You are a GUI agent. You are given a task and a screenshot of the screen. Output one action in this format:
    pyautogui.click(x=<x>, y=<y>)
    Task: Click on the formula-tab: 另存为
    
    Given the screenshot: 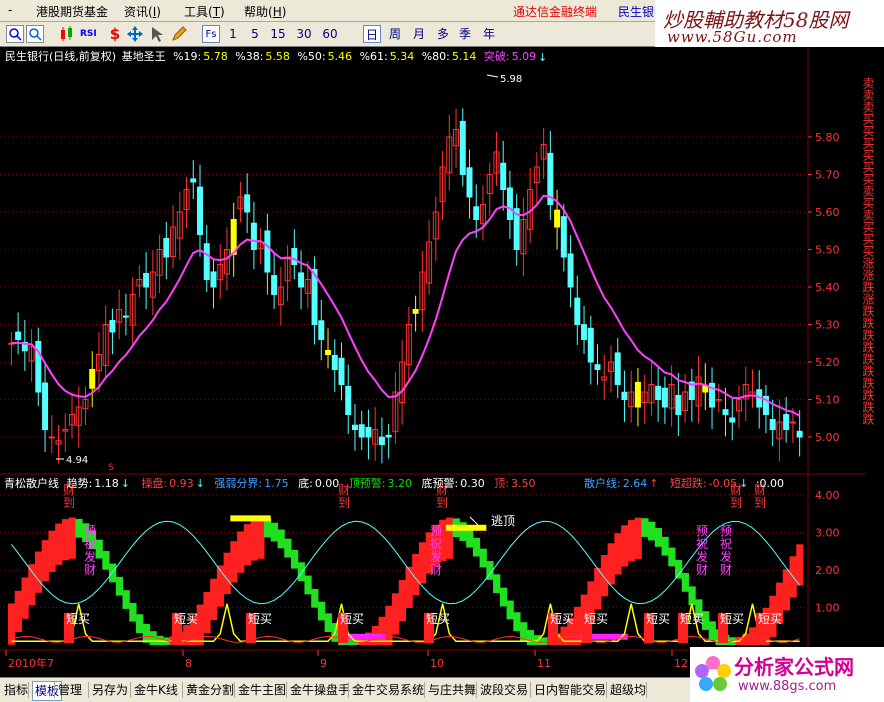 What is the action you would take?
    pyautogui.click(x=110, y=690)
    